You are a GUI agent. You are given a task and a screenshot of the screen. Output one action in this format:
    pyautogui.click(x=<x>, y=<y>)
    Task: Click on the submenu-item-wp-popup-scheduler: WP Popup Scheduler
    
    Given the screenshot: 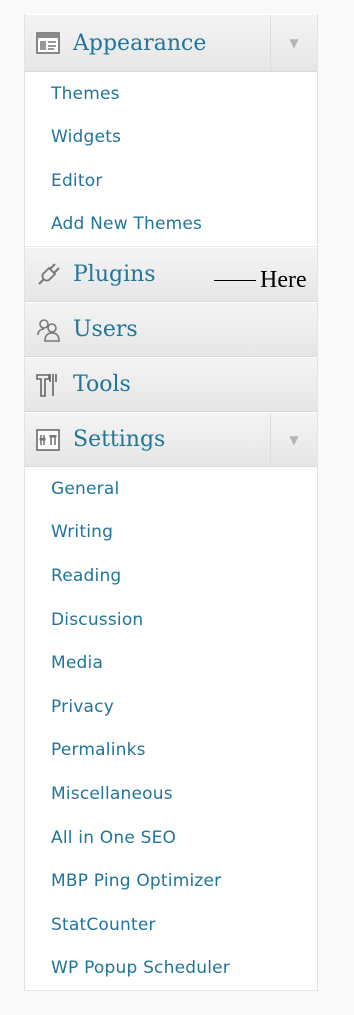 What is the action you would take?
    pyautogui.click(x=171, y=969)
    